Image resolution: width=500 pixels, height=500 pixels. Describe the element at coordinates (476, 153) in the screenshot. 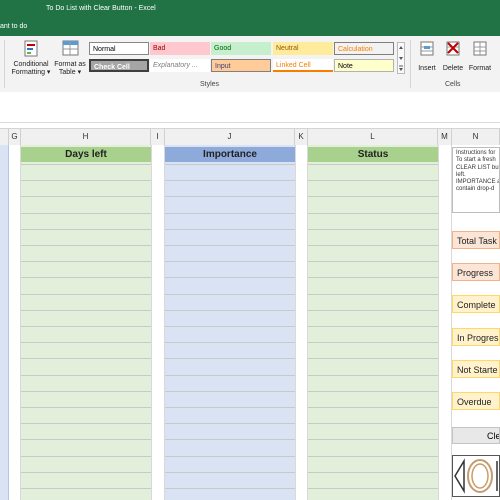

I see `instructions-line: Instructions for` at that location.